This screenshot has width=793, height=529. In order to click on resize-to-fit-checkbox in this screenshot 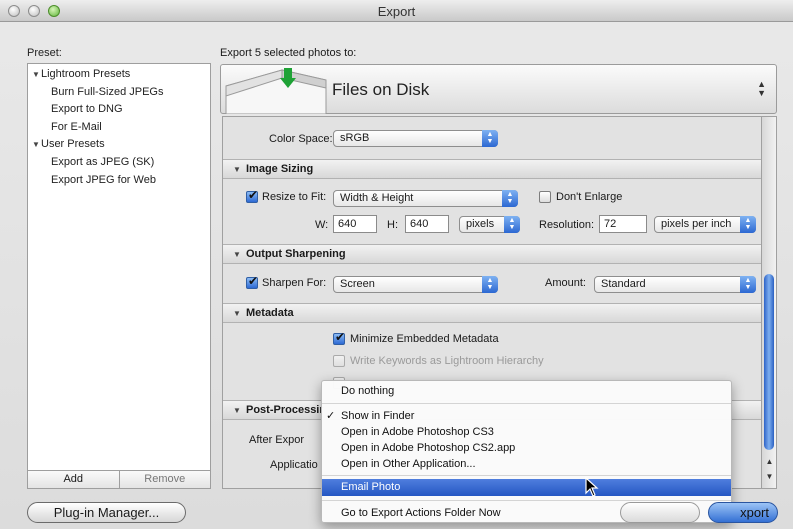, I will do `click(252, 195)`.